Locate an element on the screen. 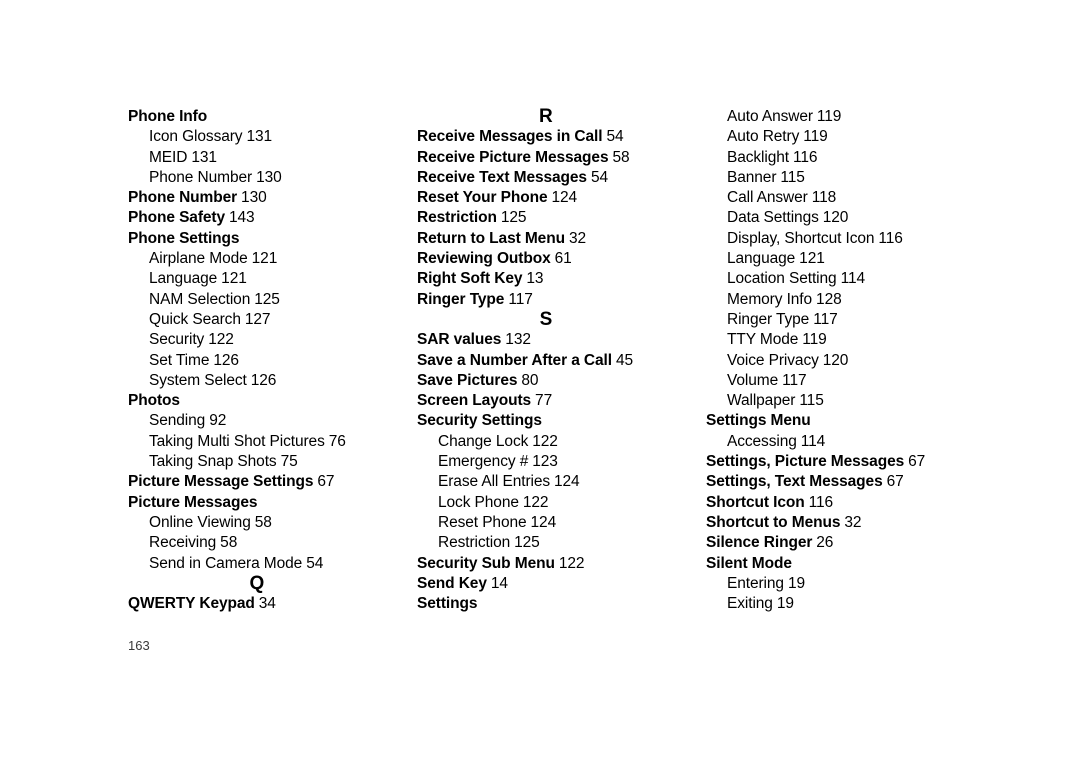 The image size is (1080, 771). index-entry-label: Silent Mode is located at coordinates (749, 563).